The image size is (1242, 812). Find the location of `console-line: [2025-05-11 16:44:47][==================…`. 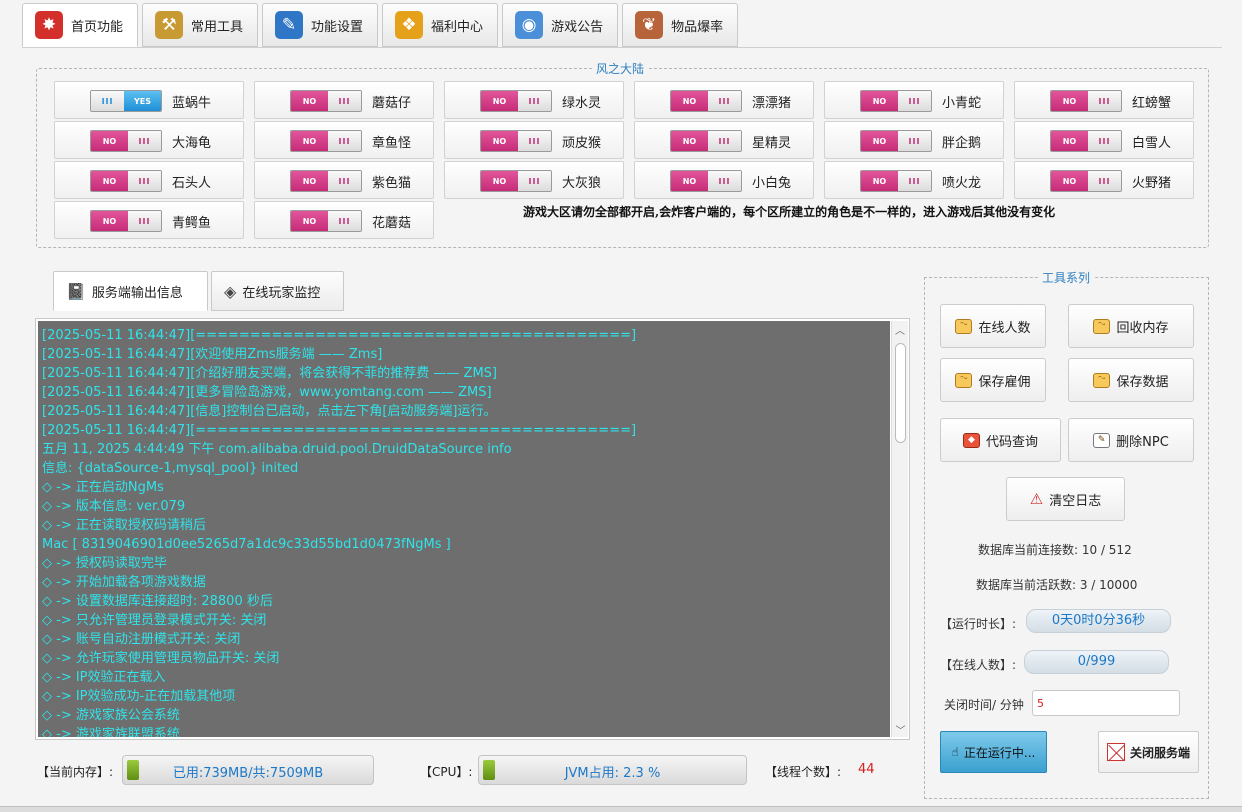

console-line: [2025-05-11 16:44:47][==================… is located at coordinates (339, 430).